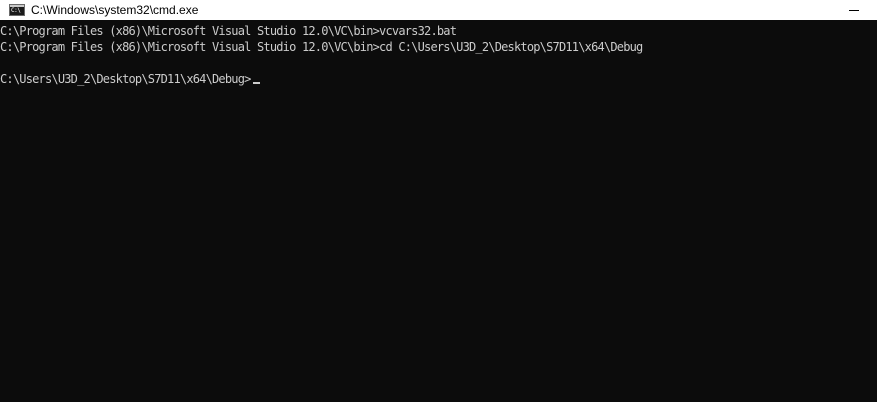 Image resolution: width=877 pixels, height=402 pixels. What do you see at coordinates (125, 79) in the screenshot?
I see `console-prompt: C:\Users\U3D_2\Desktop\S7D11\x64\Debug>` at bounding box center [125, 79].